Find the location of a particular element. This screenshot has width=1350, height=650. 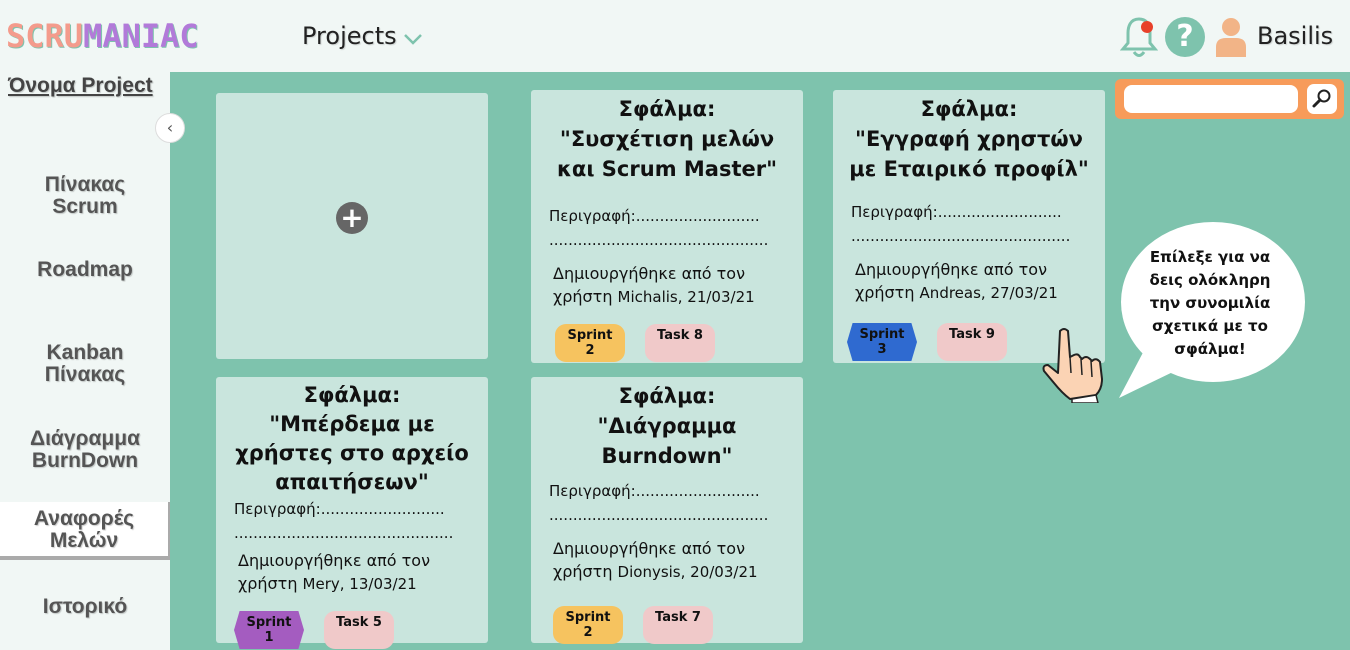

sidebar-item-roadmap: Roadmap is located at coordinates (85, 270).